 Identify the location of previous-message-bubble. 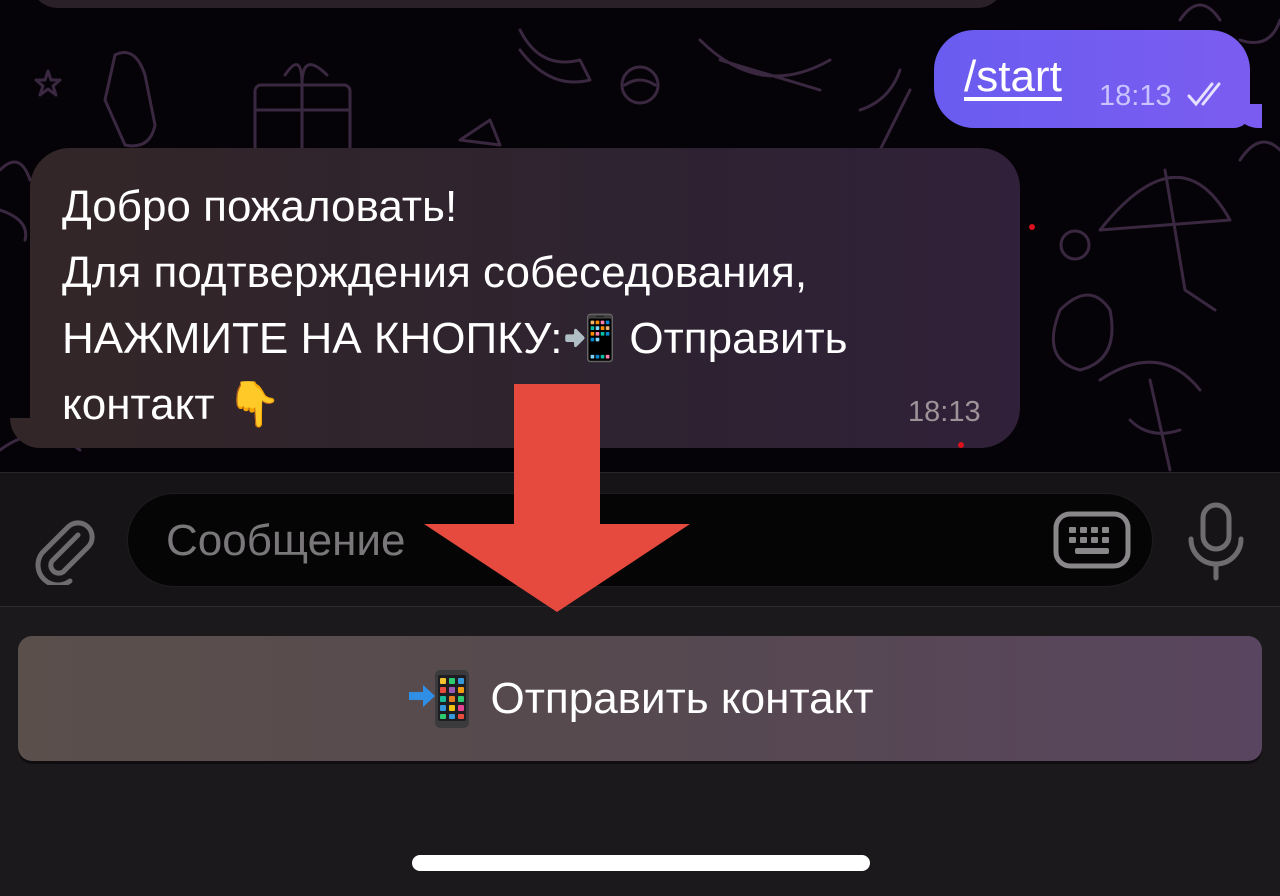
(517, 4).